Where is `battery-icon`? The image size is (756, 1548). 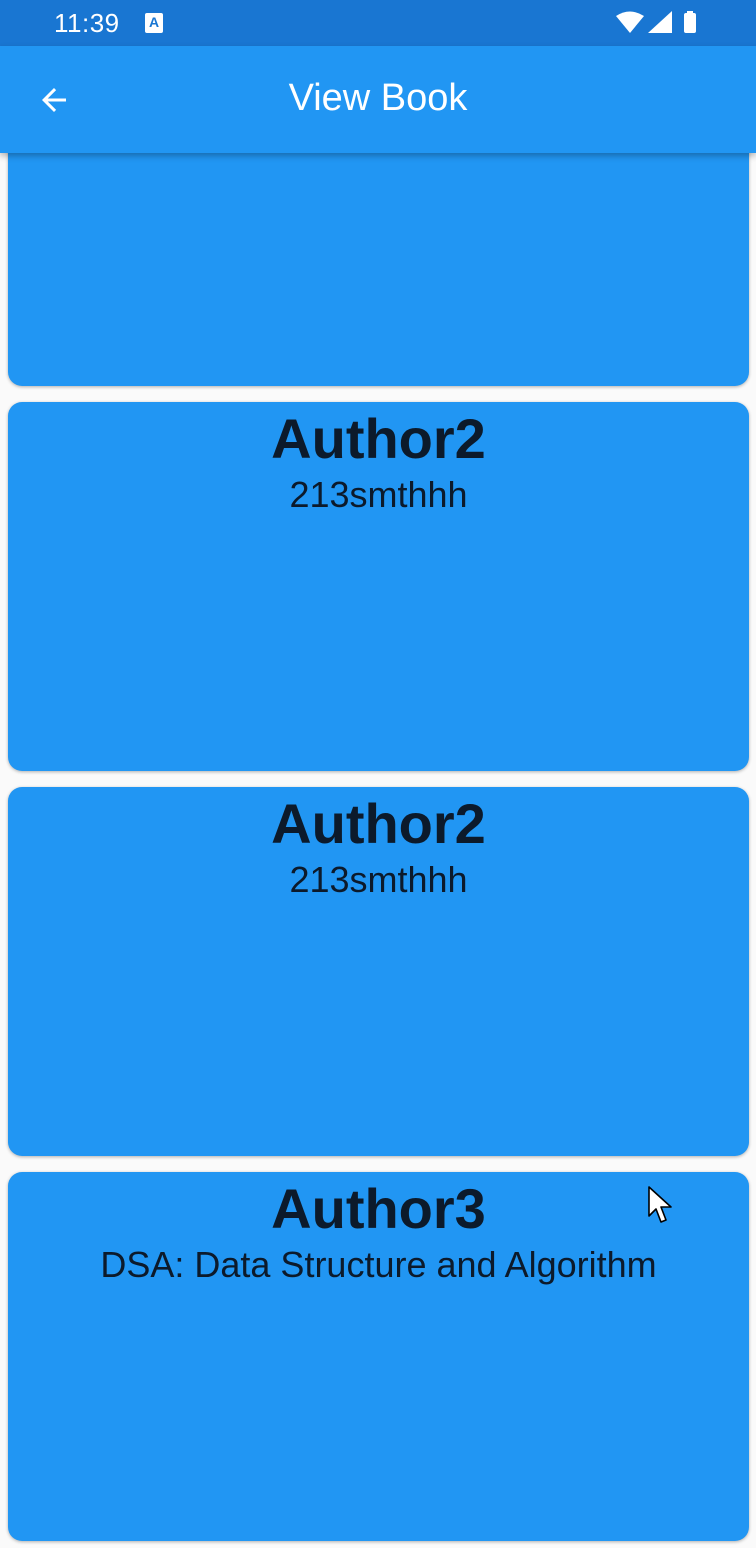 battery-icon is located at coordinates (690, 22).